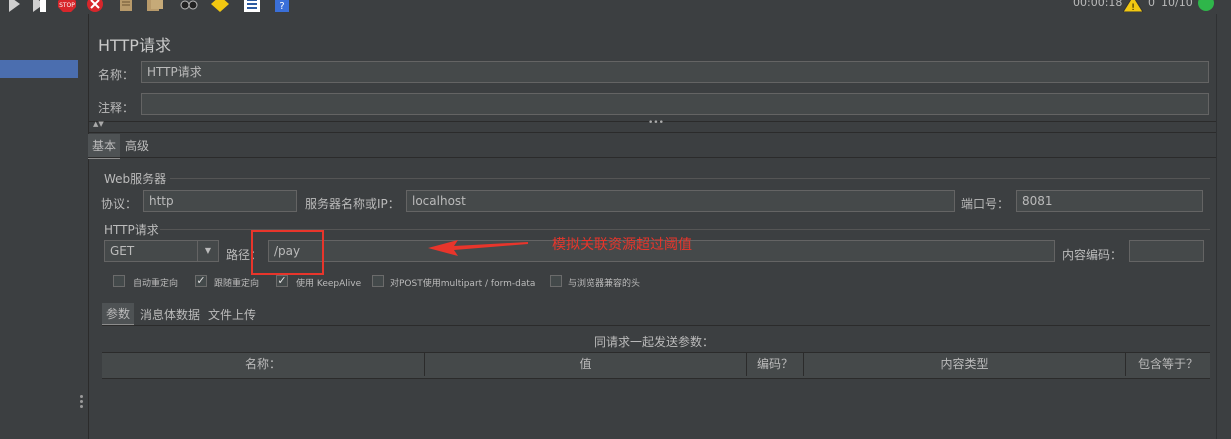 This screenshot has height=439, width=1231. I want to click on svg-text: STOP, so click(67, 5).